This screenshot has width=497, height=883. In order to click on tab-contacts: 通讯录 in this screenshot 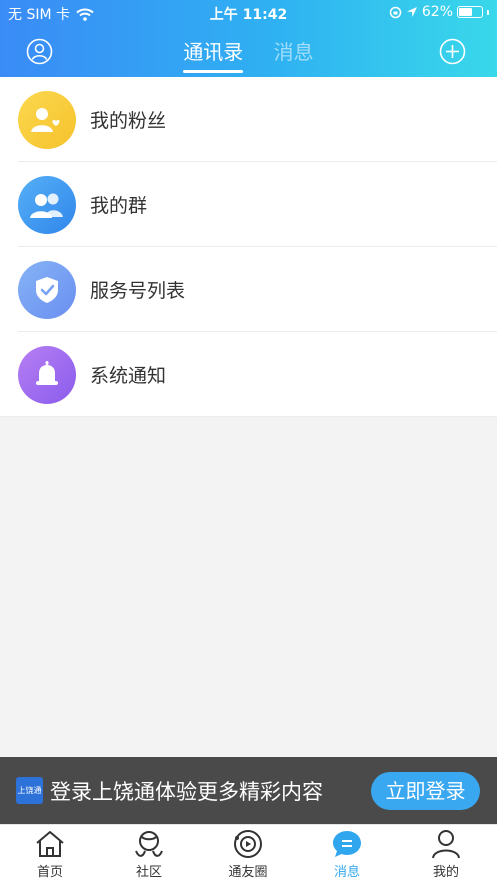, I will do `click(213, 54)`.